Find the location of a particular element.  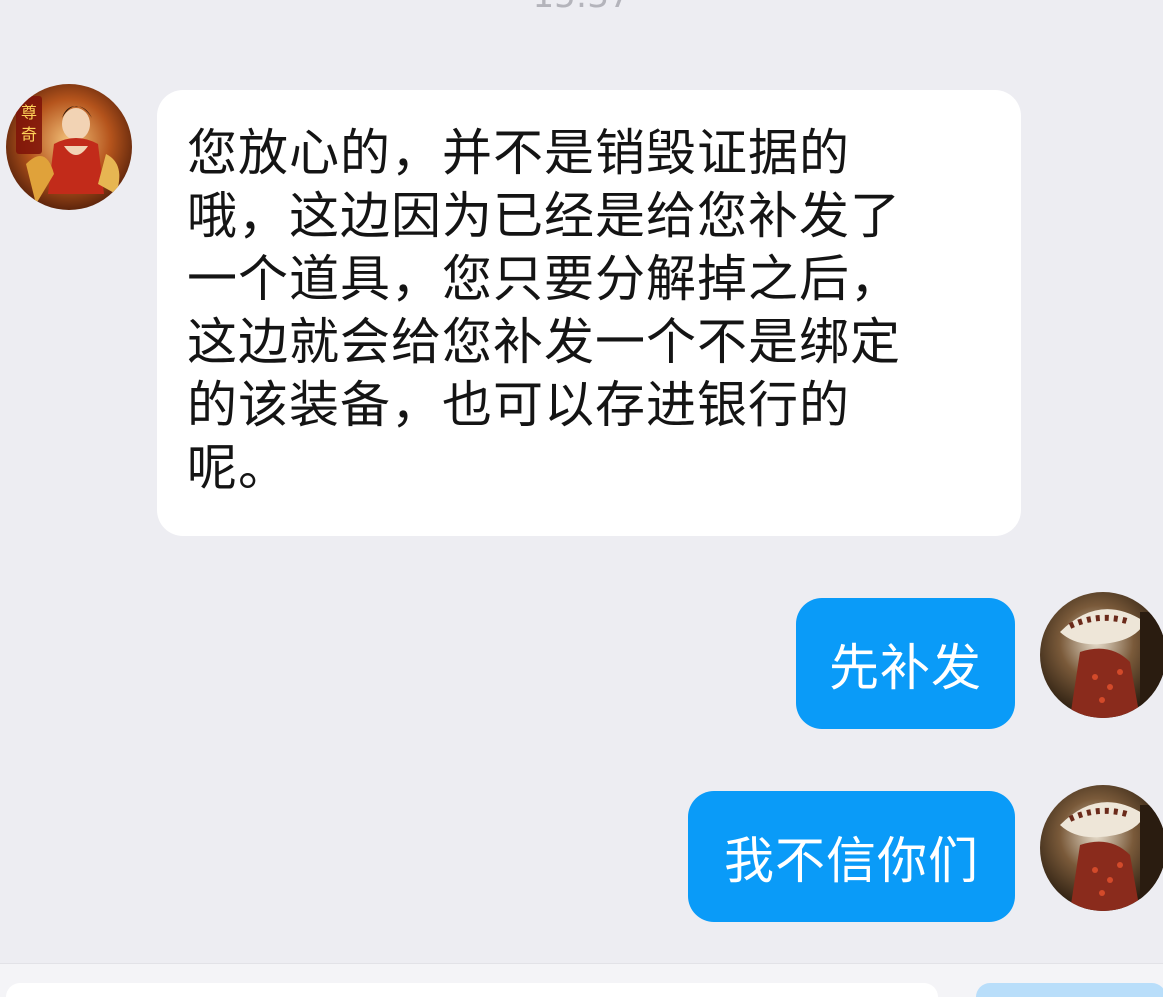

message-input is located at coordinates (472, 990).